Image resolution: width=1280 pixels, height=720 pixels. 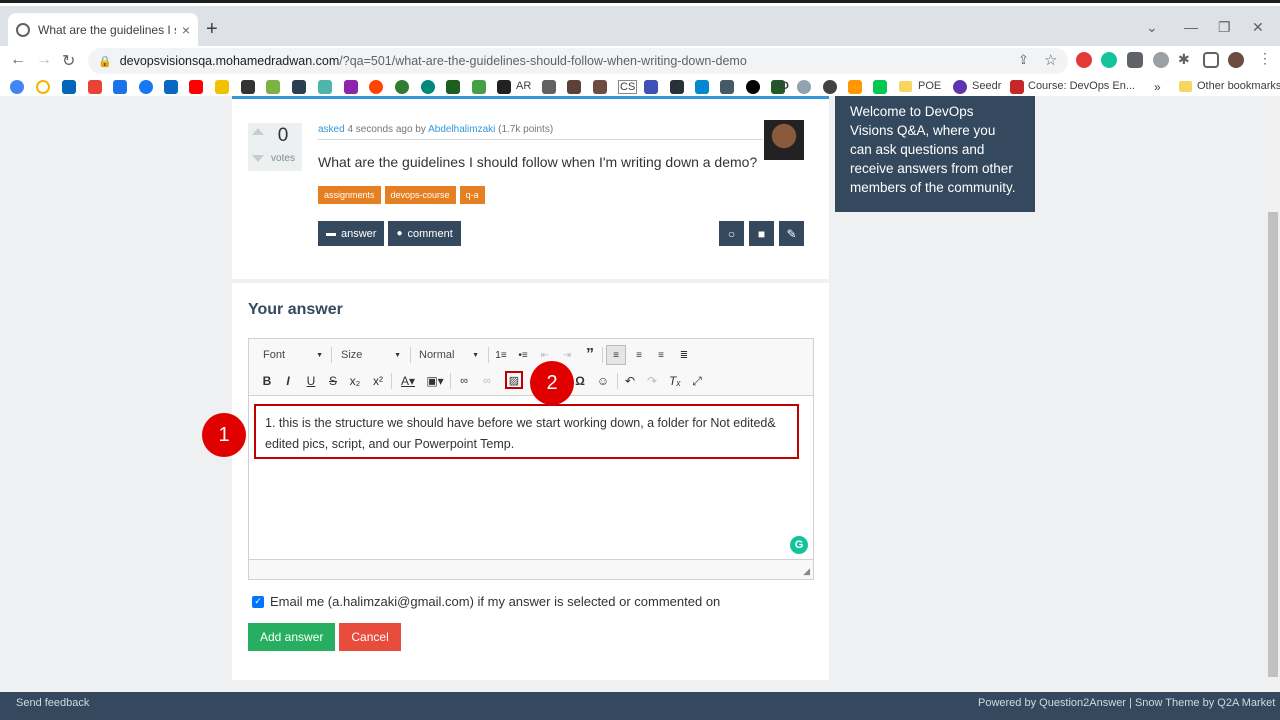 I want to click on bookmark-label: POE, so click(x=929, y=86).